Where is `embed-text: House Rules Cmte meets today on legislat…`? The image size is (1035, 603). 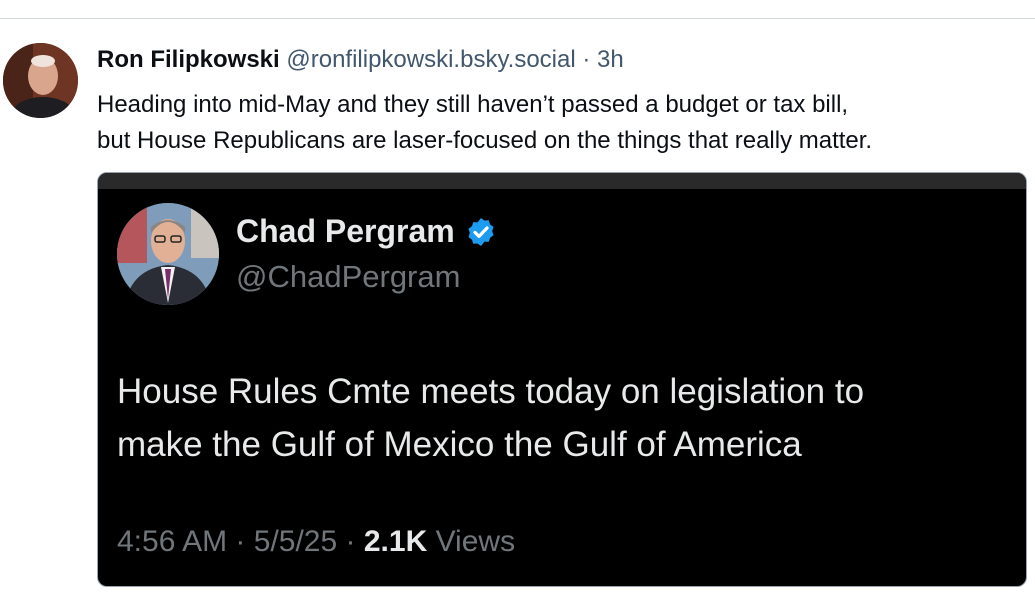 embed-text: House Rules Cmte meets today on legislat… is located at coordinates (557, 418).